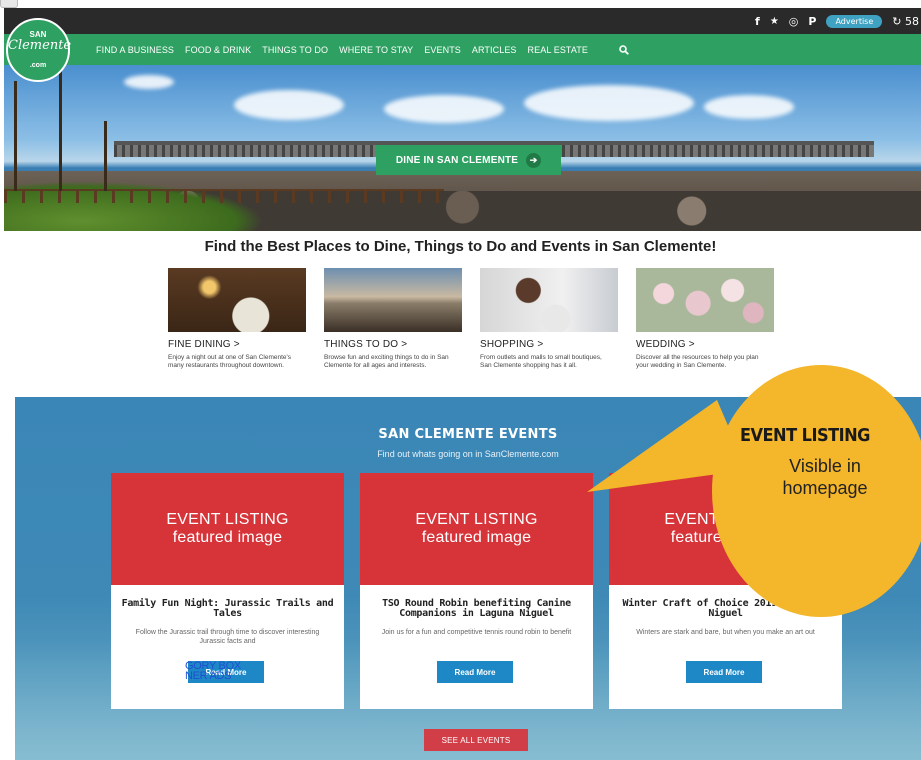  I want to click on weather-widget: ↻ 58, so click(906, 21).